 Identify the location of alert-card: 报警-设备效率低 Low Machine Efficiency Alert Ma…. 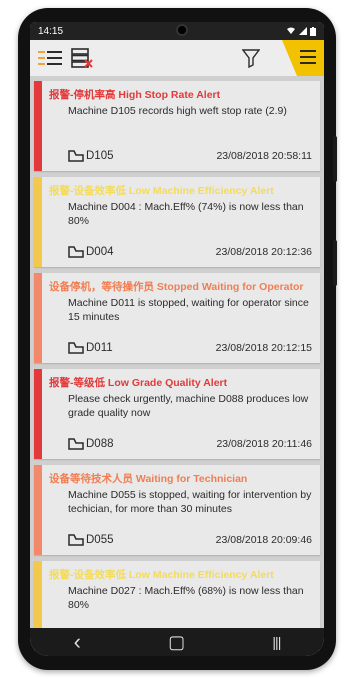
(177, 222).